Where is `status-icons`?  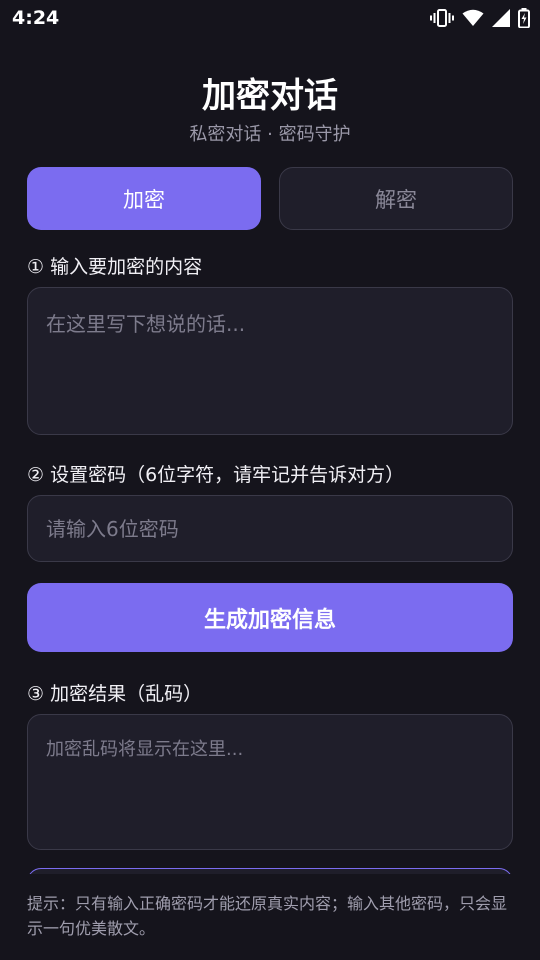 status-icons is located at coordinates (480, 18).